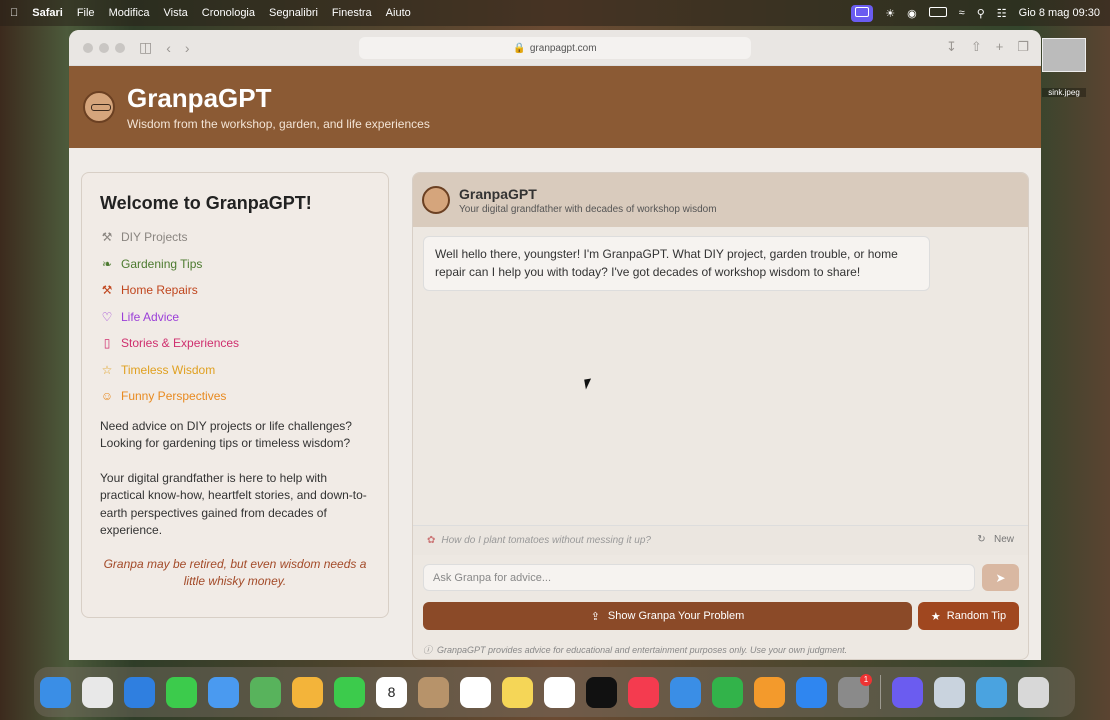 The image size is (1110, 720). Describe the element at coordinates (588, 384) in the screenshot. I see `mouse-pointer-icon` at that location.